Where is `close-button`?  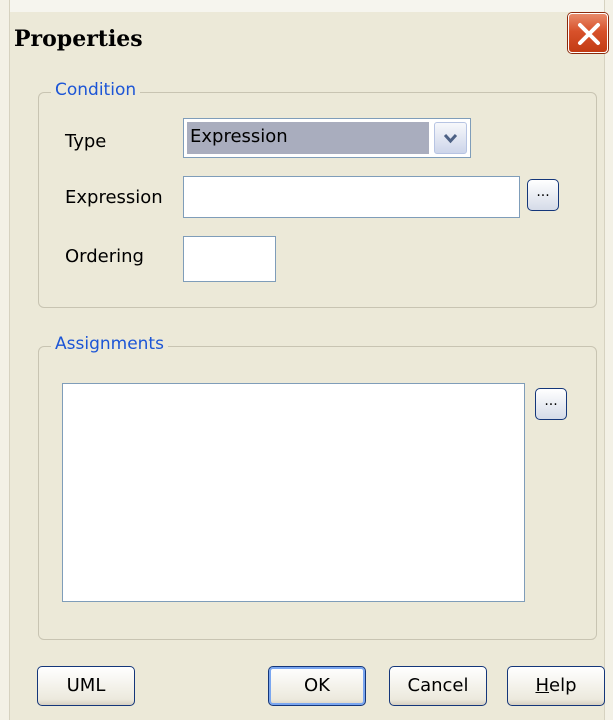 close-button is located at coordinates (588, 33).